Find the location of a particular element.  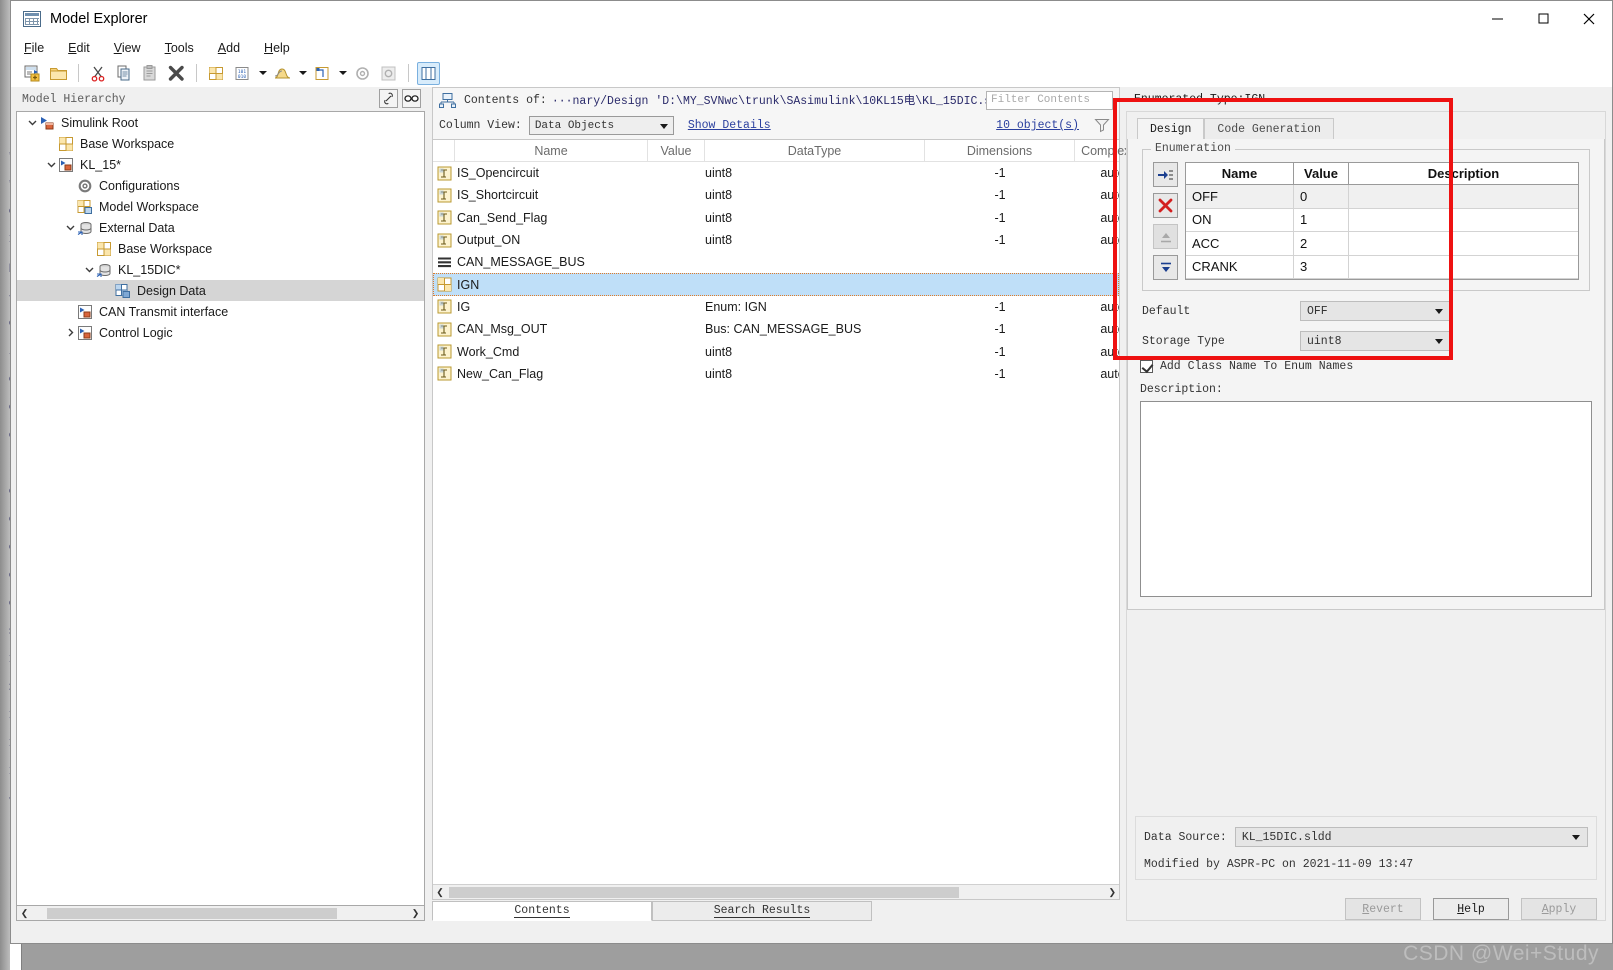

tree-item-external-data: External Data is located at coordinates (220, 227).